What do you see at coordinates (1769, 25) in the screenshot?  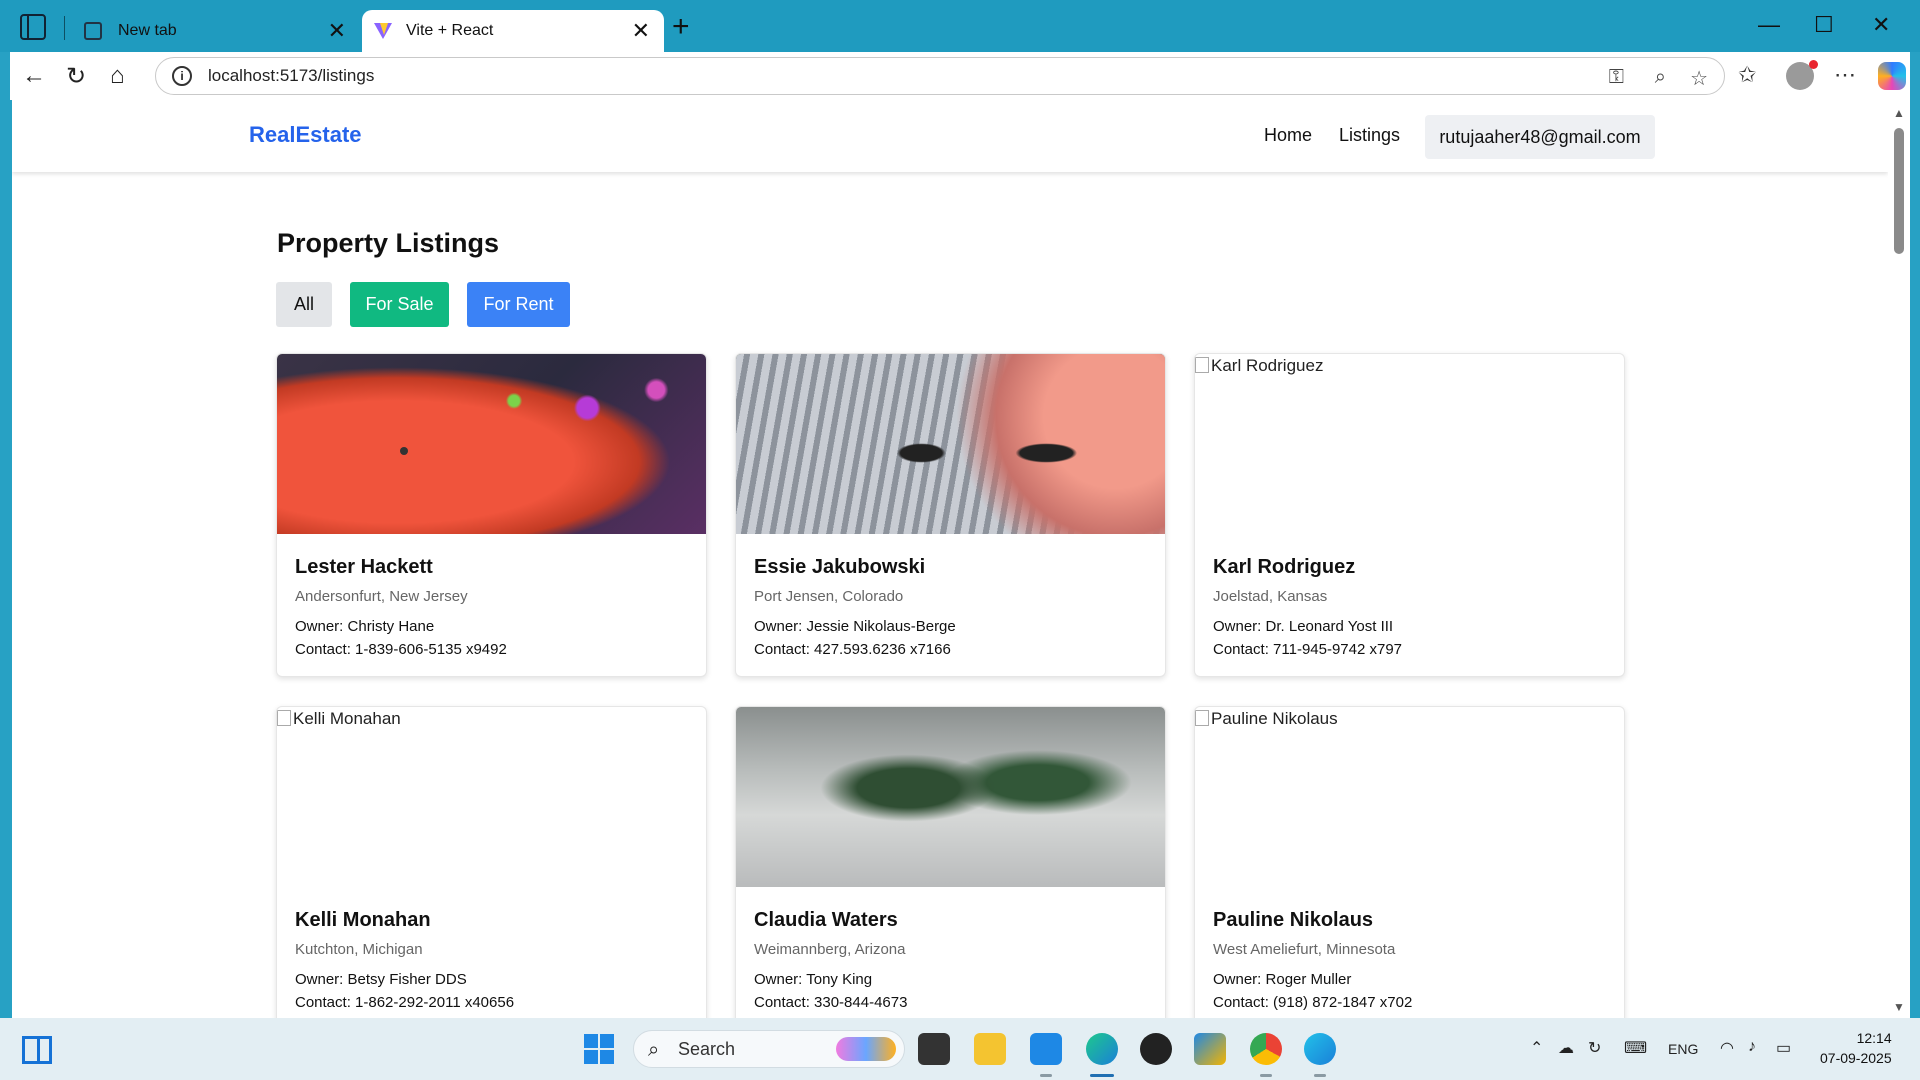 I see `minimize-icon: —` at bounding box center [1769, 25].